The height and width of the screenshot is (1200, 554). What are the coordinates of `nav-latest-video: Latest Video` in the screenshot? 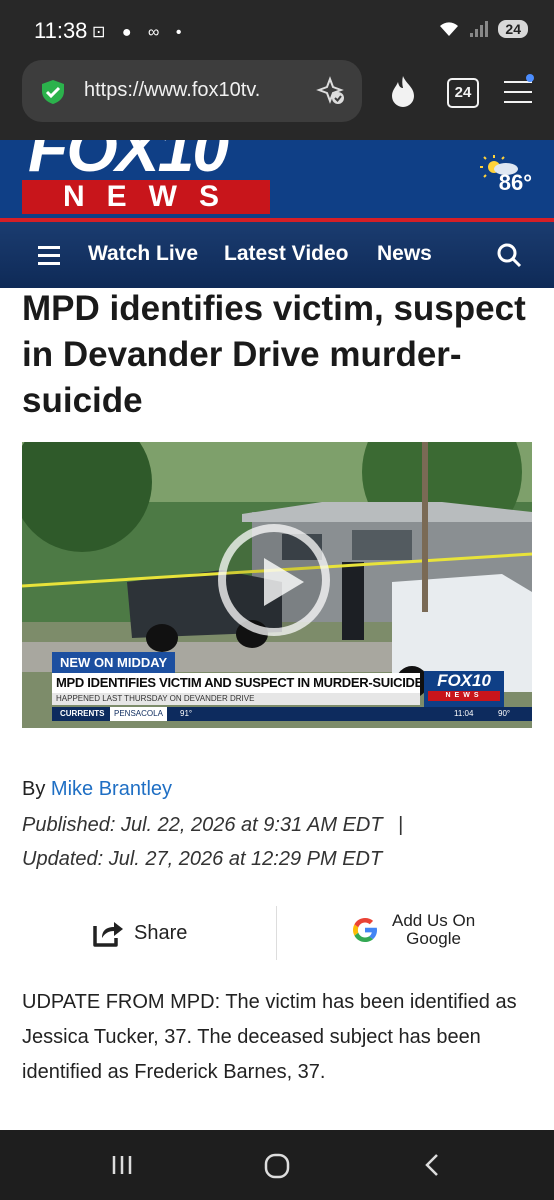 It's located at (286, 254).